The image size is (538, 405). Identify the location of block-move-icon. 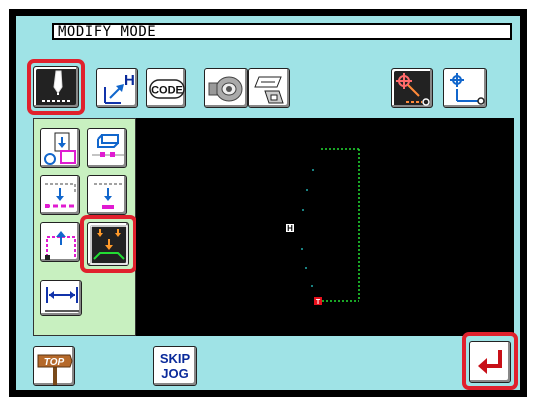
(108, 145).